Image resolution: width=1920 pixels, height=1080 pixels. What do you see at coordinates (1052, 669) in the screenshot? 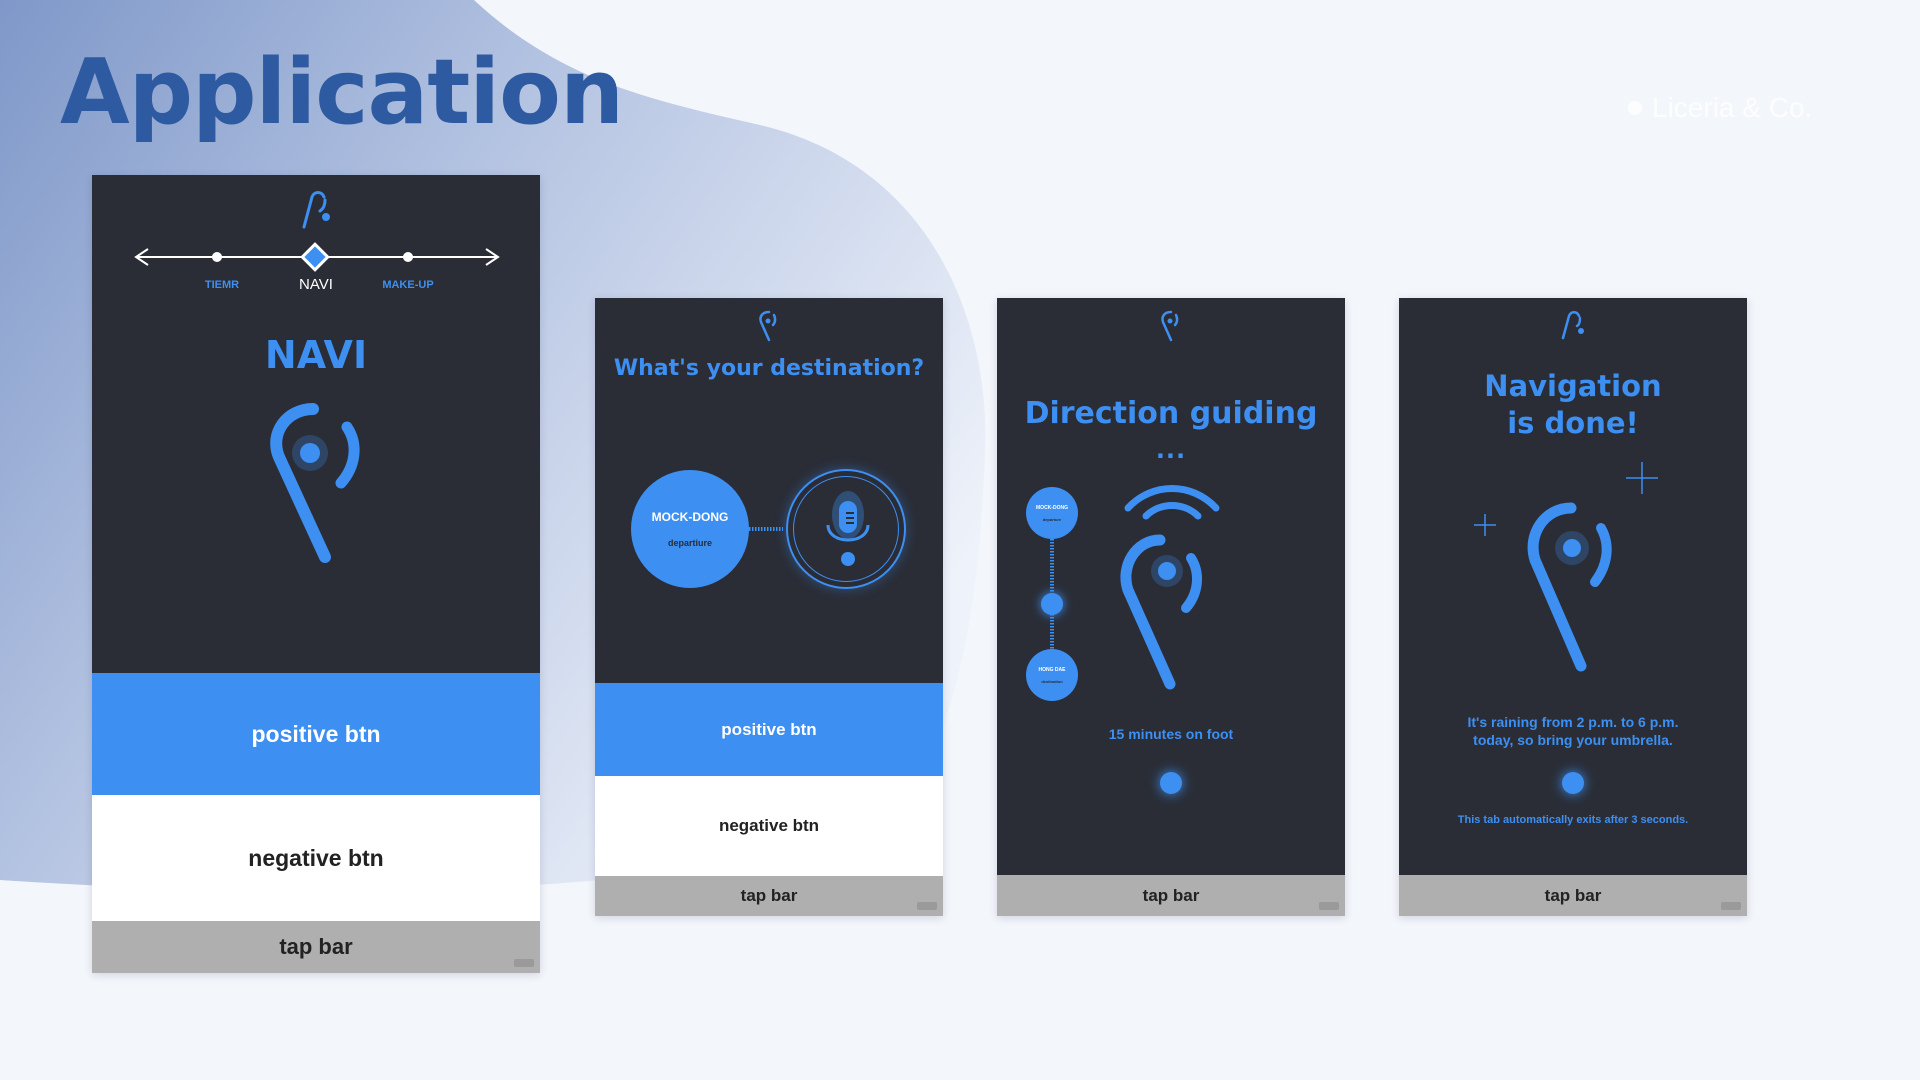
I see `end-name: HONG DAE` at bounding box center [1052, 669].